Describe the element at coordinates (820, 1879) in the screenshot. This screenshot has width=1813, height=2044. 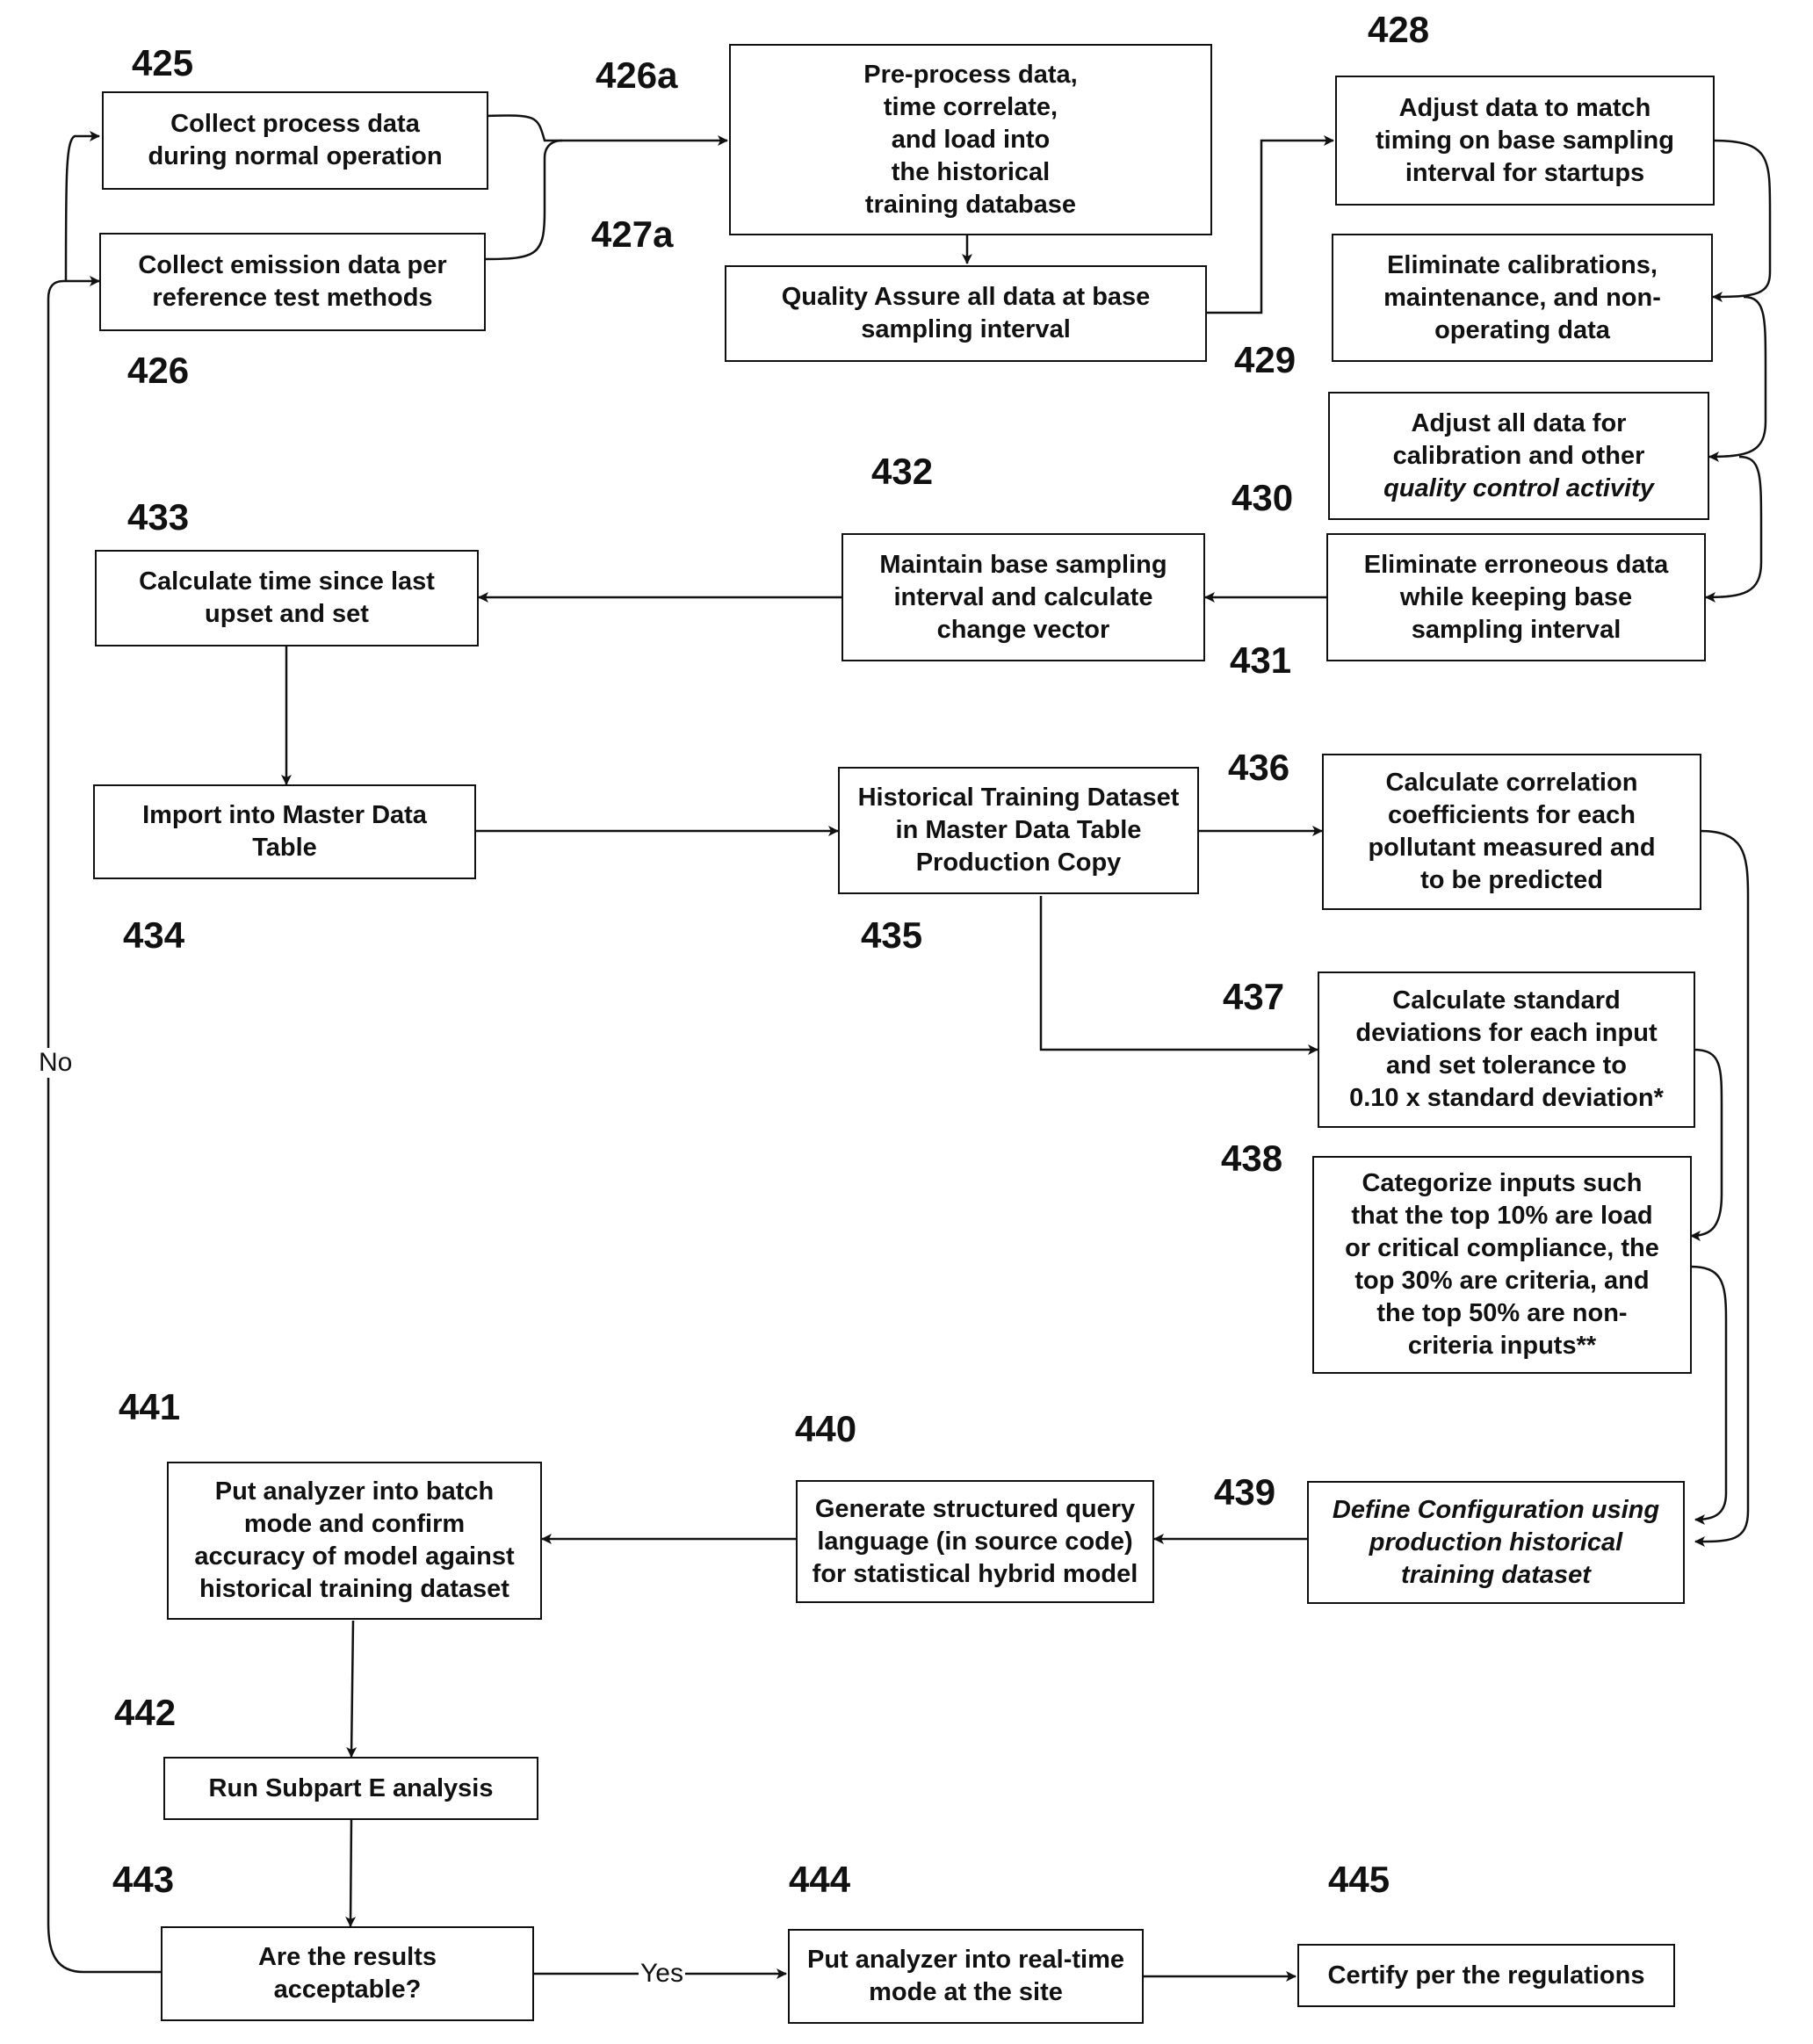
I see `ref-label-444: 444` at that location.